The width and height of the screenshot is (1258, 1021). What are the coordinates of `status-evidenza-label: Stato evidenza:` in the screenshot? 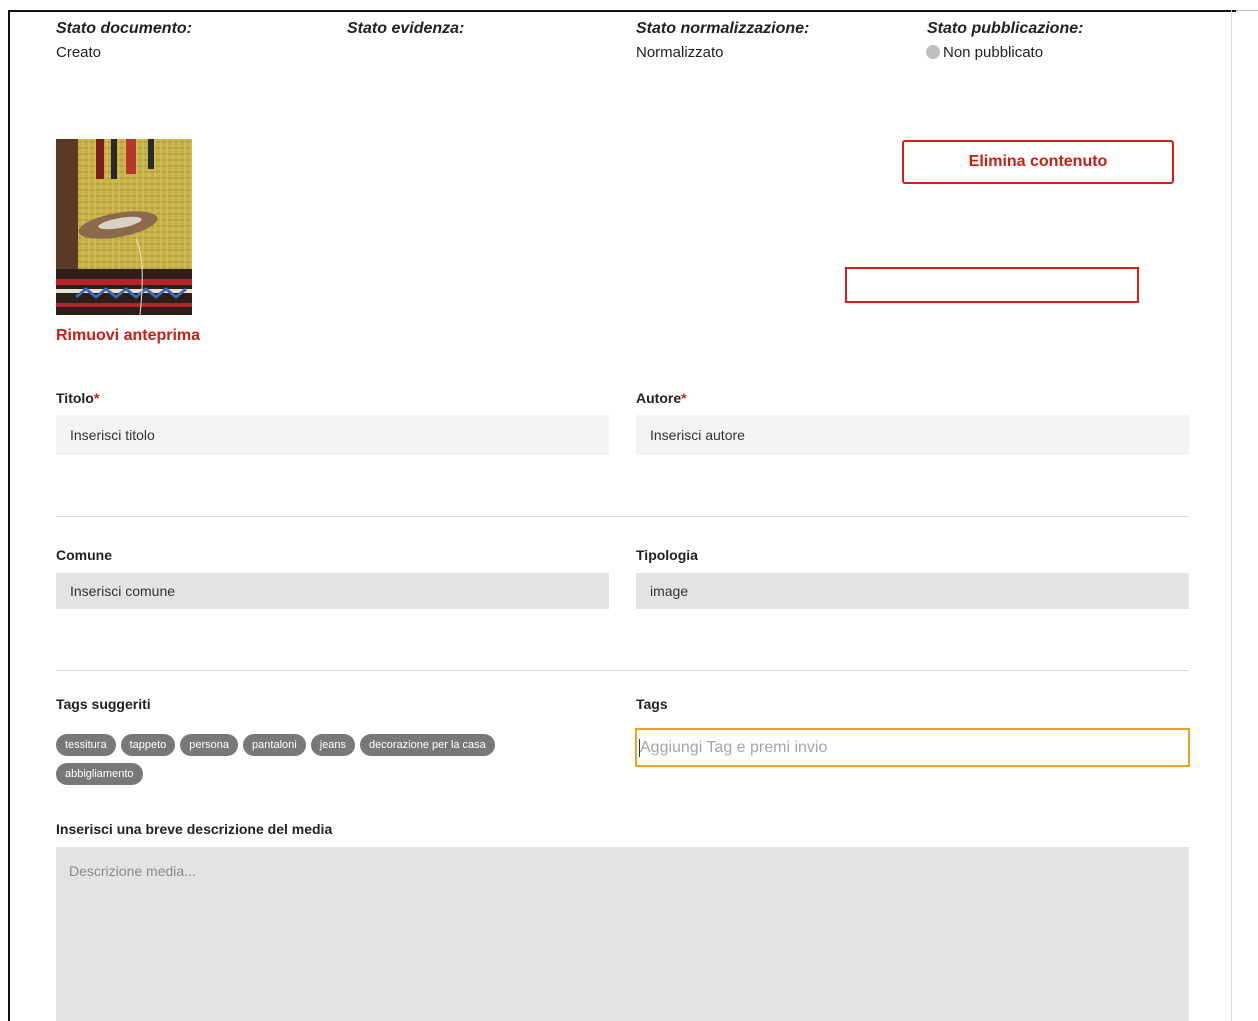 It's located at (406, 28).